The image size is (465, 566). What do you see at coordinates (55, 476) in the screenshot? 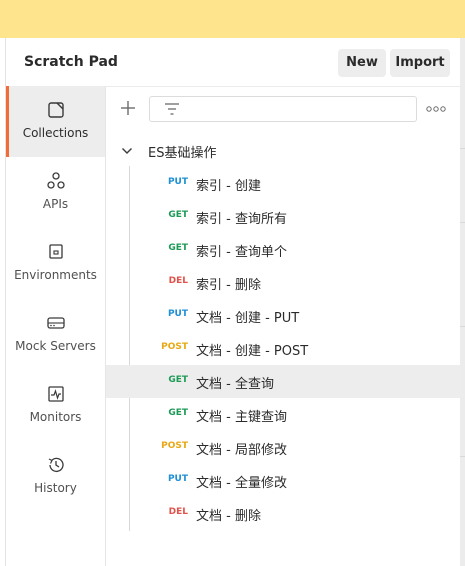
I see `sidebar-item-history: History` at bounding box center [55, 476].